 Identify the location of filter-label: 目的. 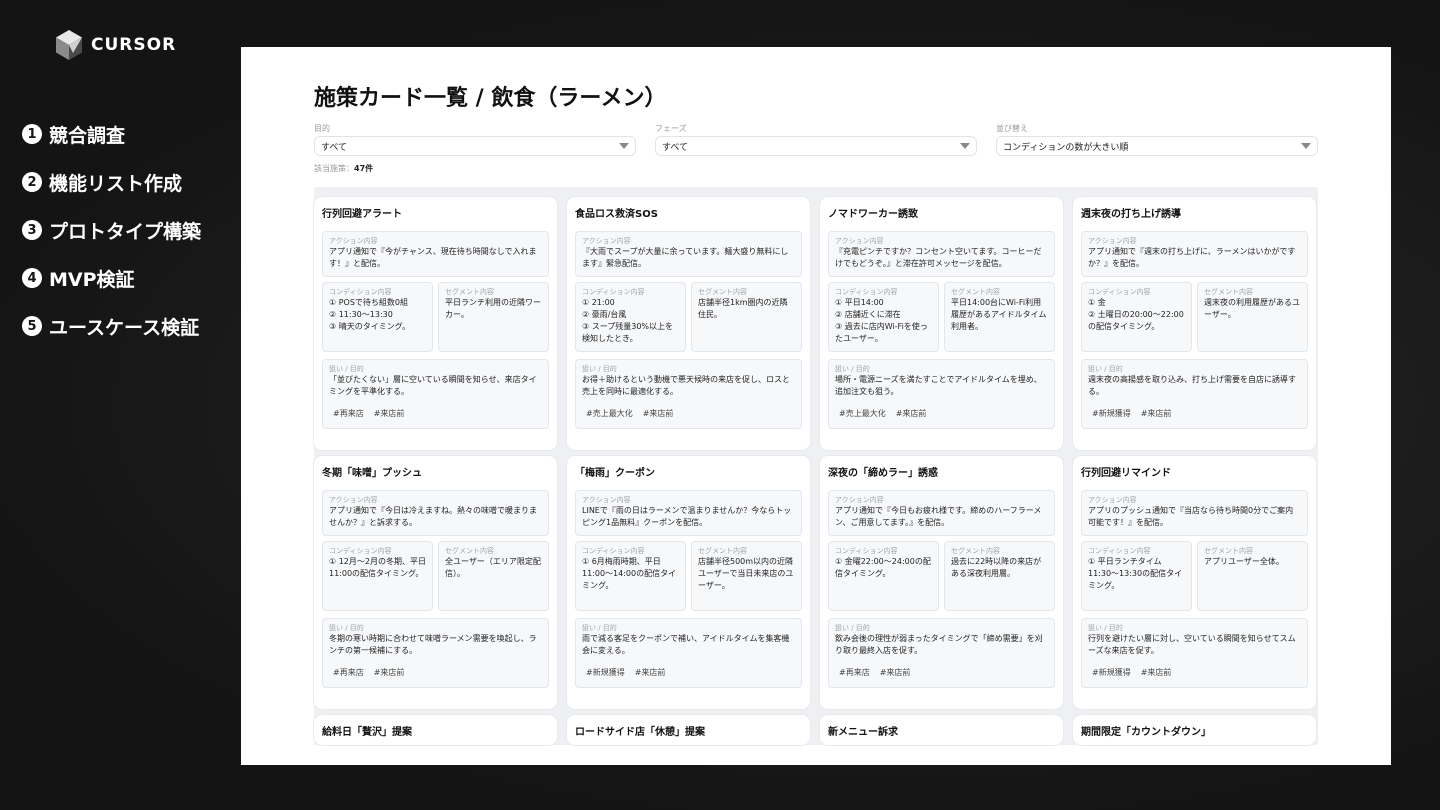
(322, 128).